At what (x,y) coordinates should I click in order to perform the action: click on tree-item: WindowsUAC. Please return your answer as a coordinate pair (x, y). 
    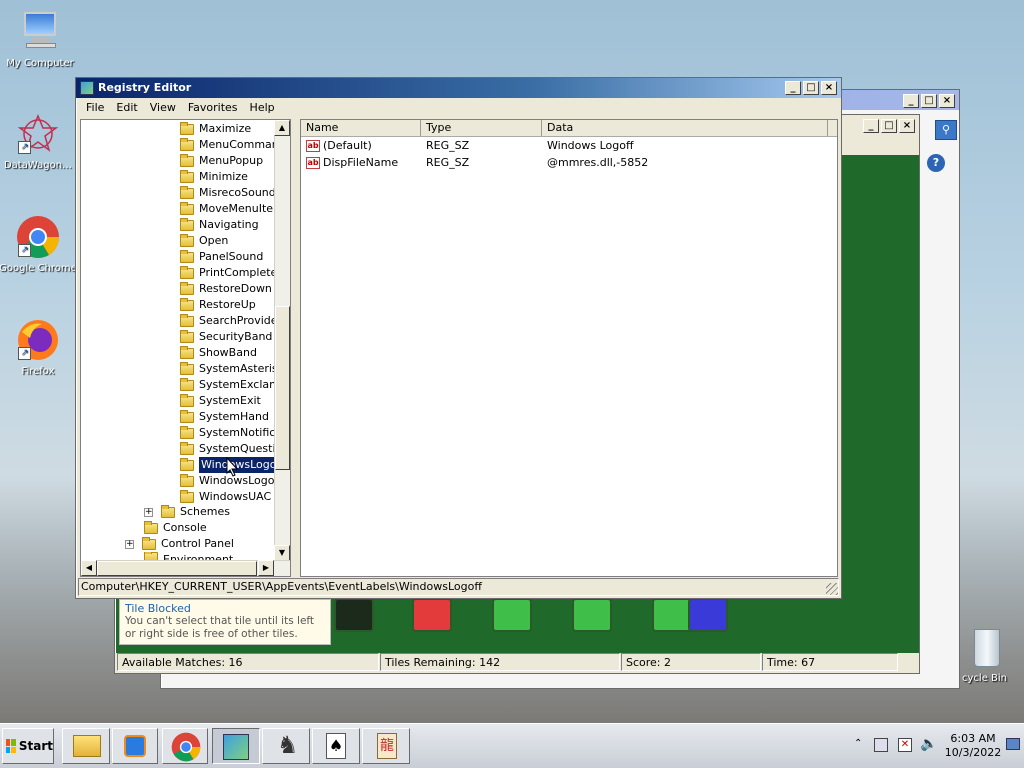
    Looking at the image, I should click on (225, 497).